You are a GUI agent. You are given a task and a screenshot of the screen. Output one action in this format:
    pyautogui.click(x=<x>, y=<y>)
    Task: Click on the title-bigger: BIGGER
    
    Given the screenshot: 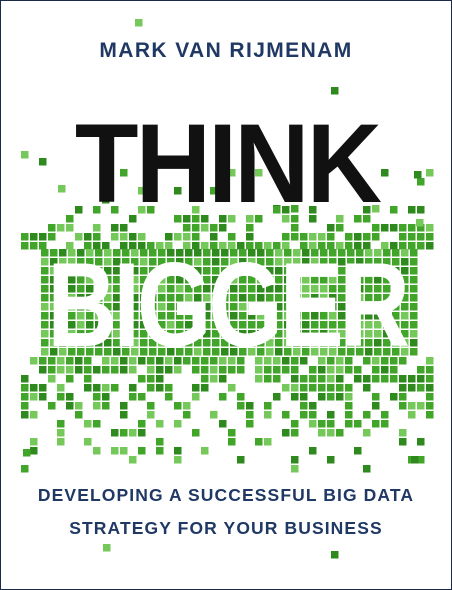 What is the action you would take?
    pyautogui.click(x=228, y=302)
    